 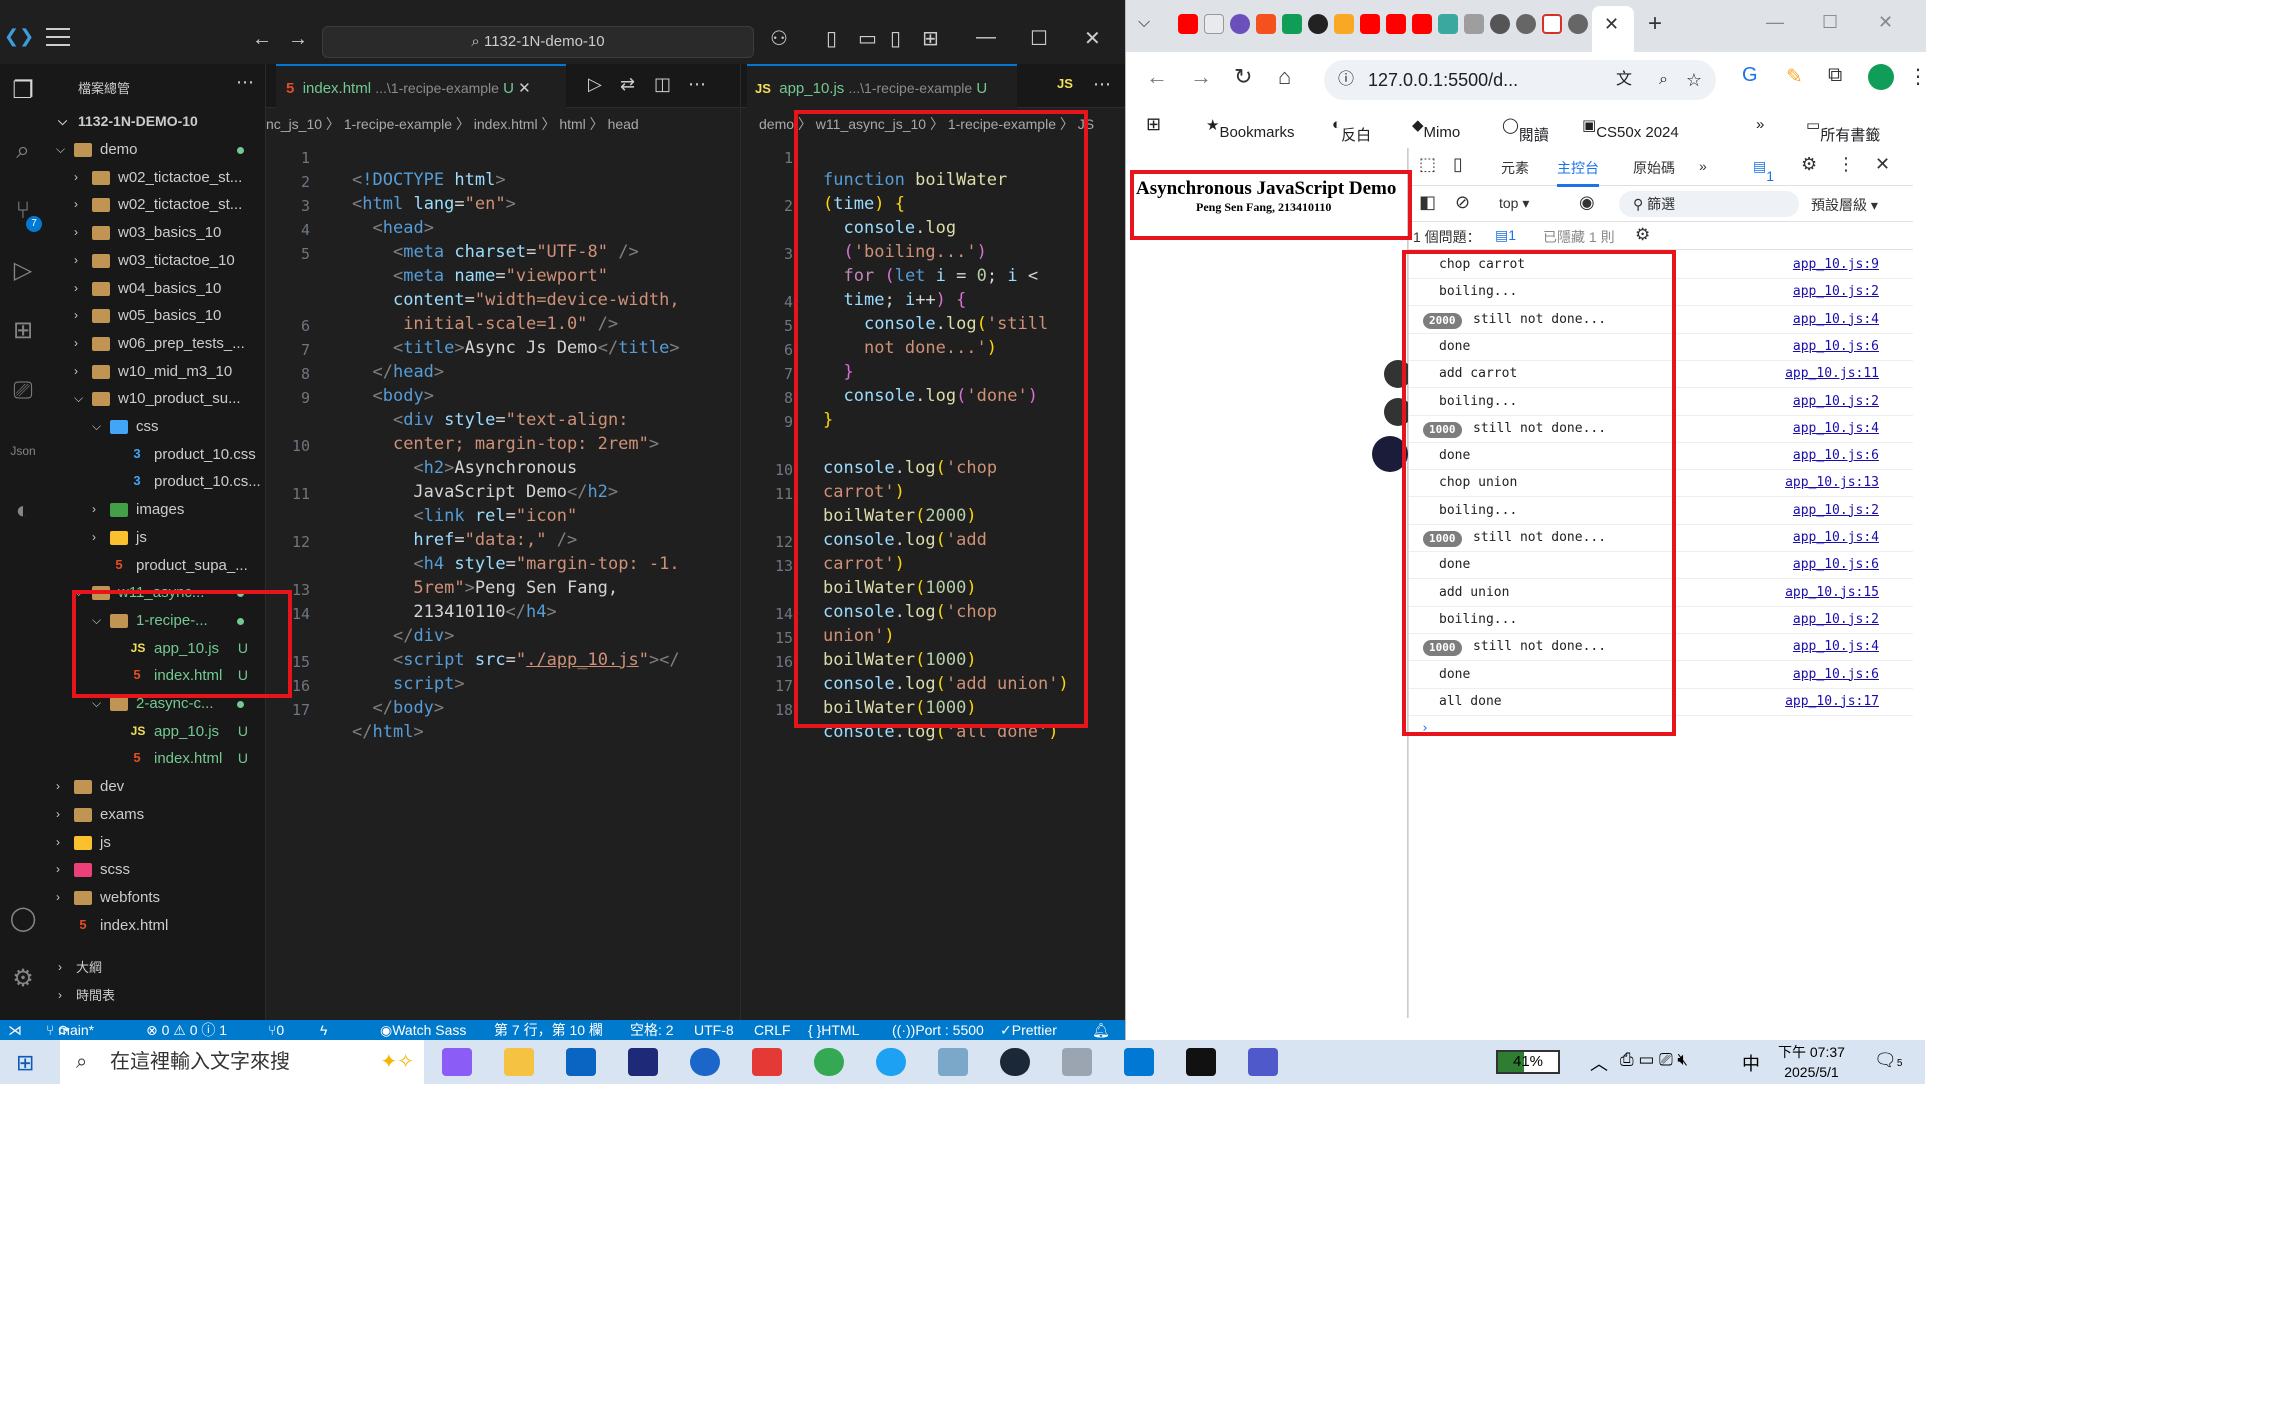 What do you see at coordinates (23, 391) in the screenshot?
I see `remote-explorer-icon: ⎚` at bounding box center [23, 391].